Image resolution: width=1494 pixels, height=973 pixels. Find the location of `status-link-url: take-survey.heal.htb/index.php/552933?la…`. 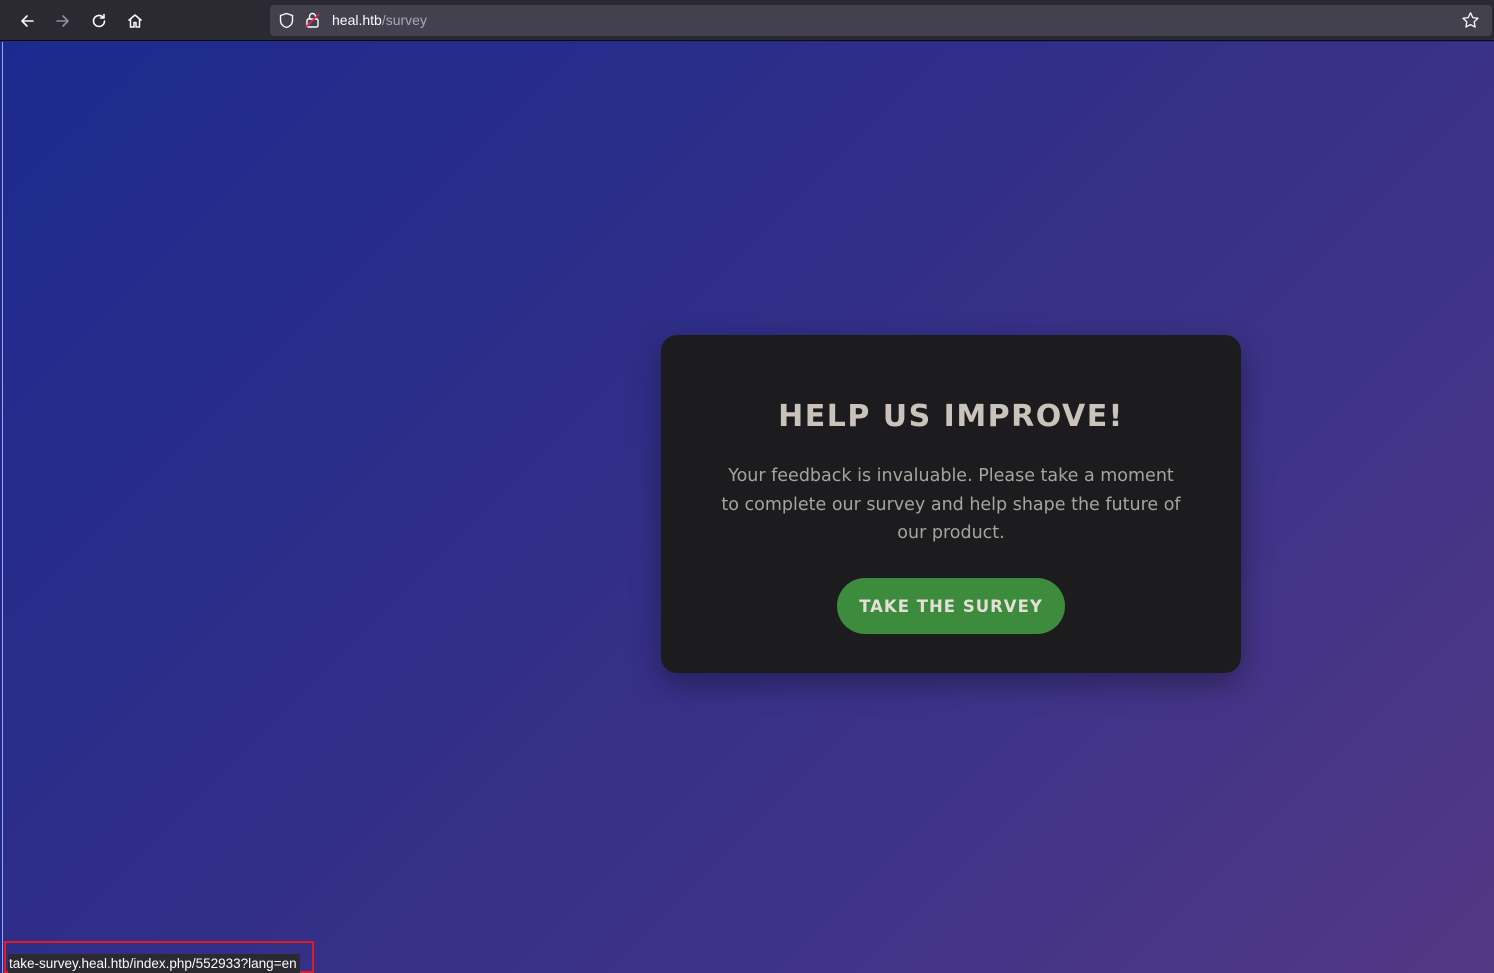

status-link-url: take-survey.heal.htb/index.php/552933?la… is located at coordinates (154, 963).